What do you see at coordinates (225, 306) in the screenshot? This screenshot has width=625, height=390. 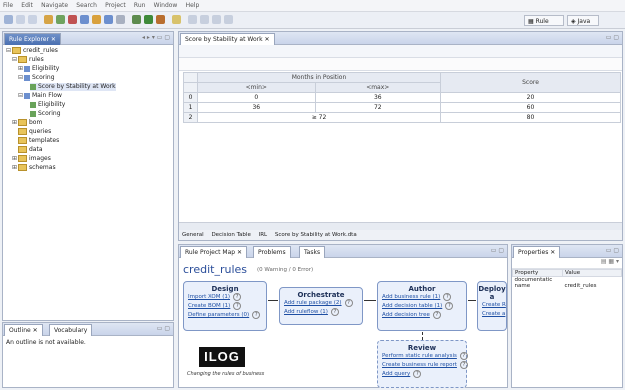 I see `create-bom-link: Create BOM (1)?` at bounding box center [225, 306].